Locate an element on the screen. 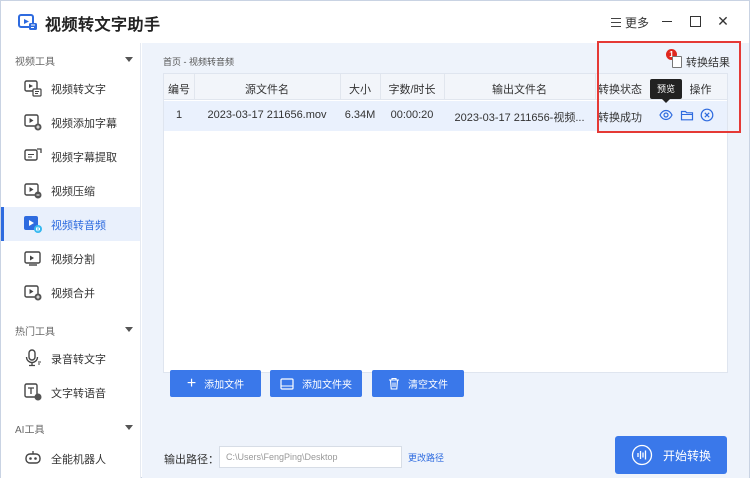  column-header: 源文件名 is located at coordinates (267, 90).